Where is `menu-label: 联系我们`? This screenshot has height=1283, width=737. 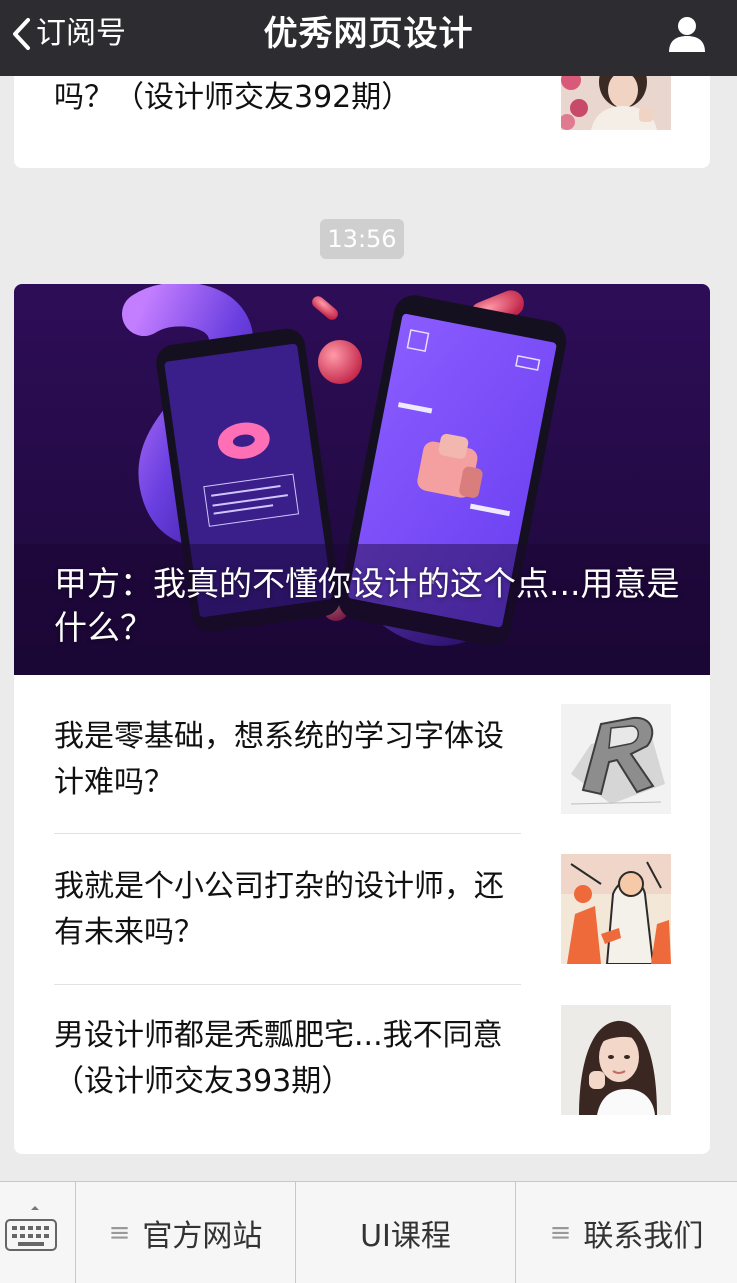 menu-label: 联系我们 is located at coordinates (643, 1236).